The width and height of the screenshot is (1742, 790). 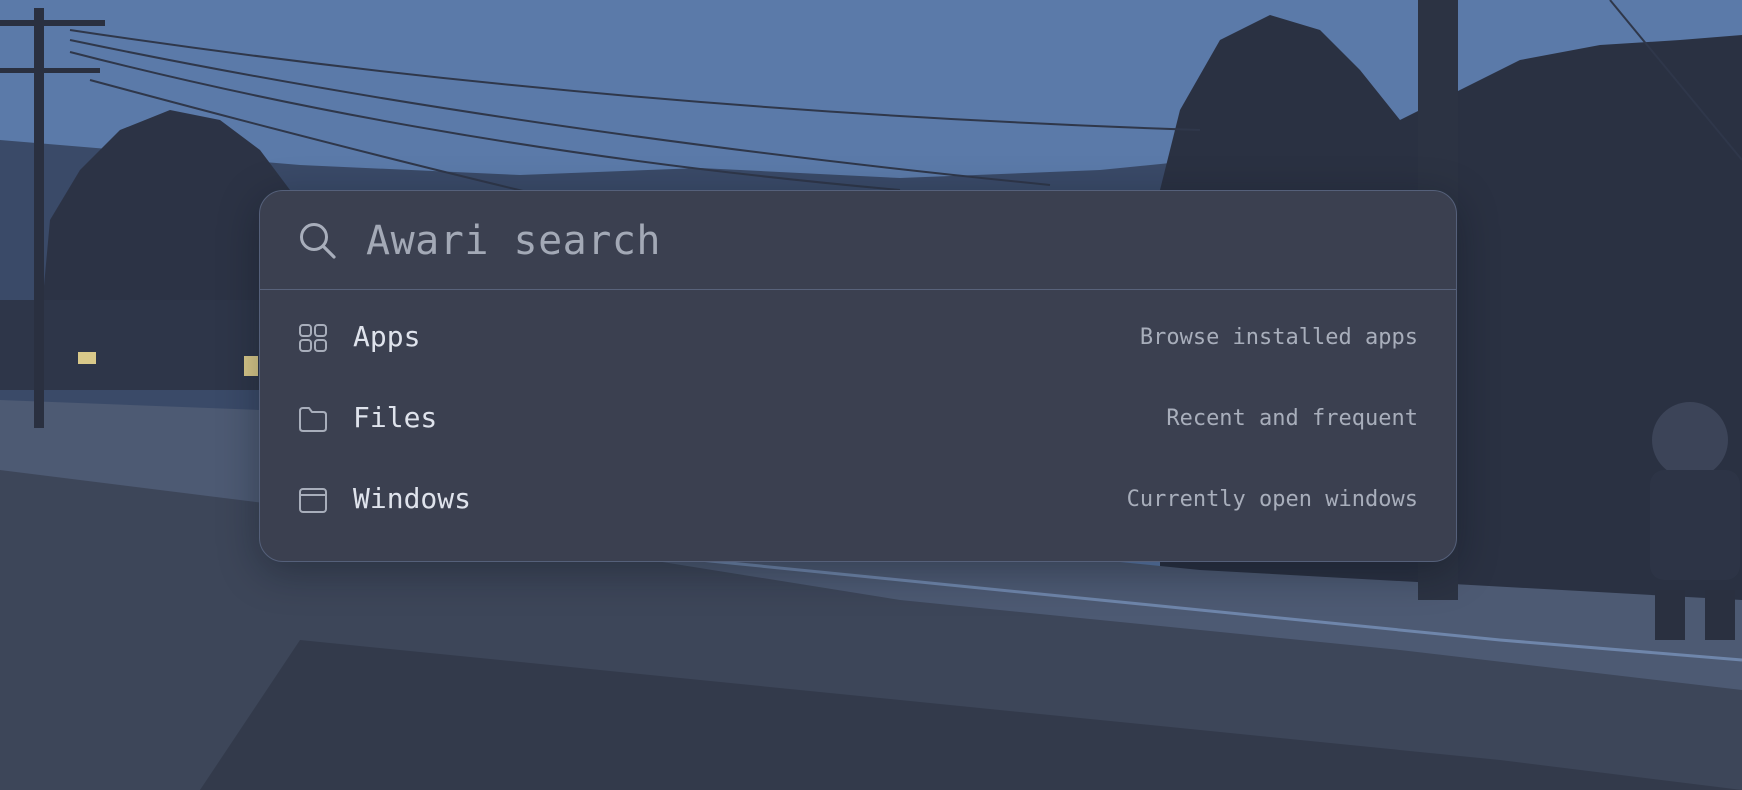 I want to click on folder-icon, so click(x=313, y=419).